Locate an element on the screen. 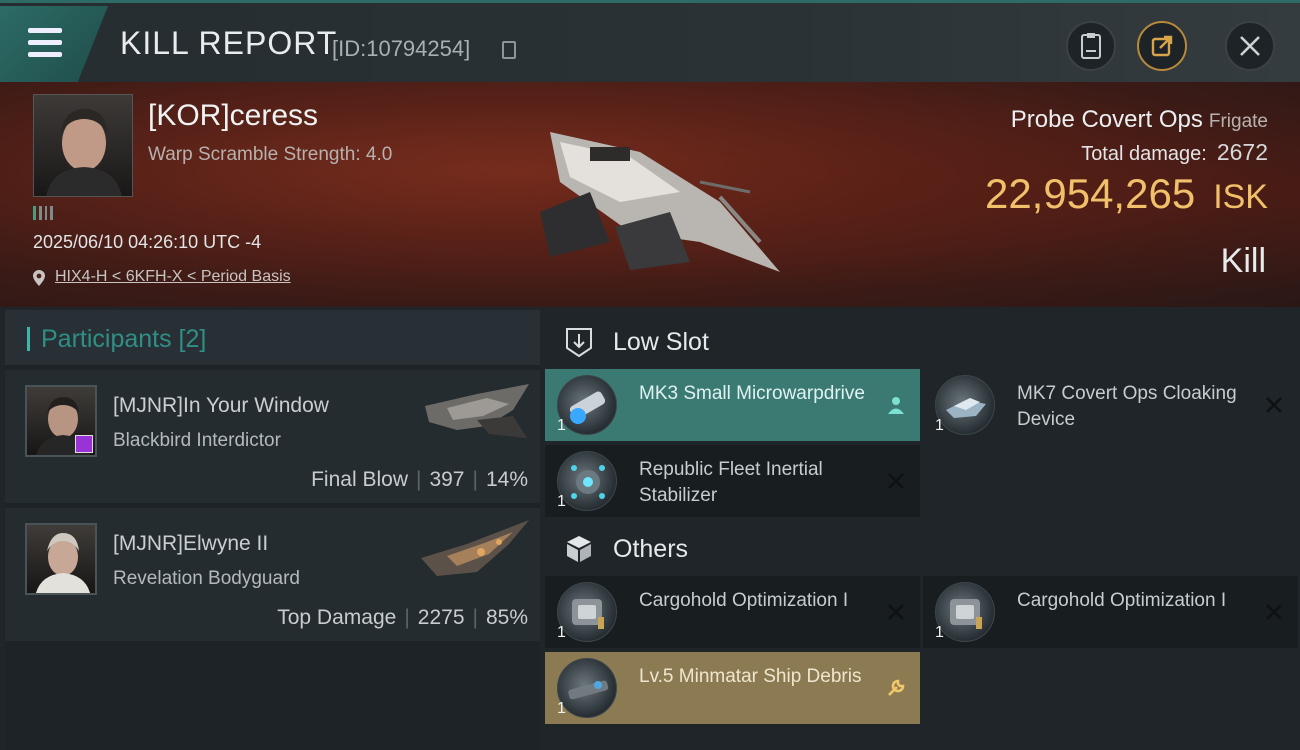 The height and width of the screenshot is (750, 1300). page-title: KILL REPORT is located at coordinates (229, 43).